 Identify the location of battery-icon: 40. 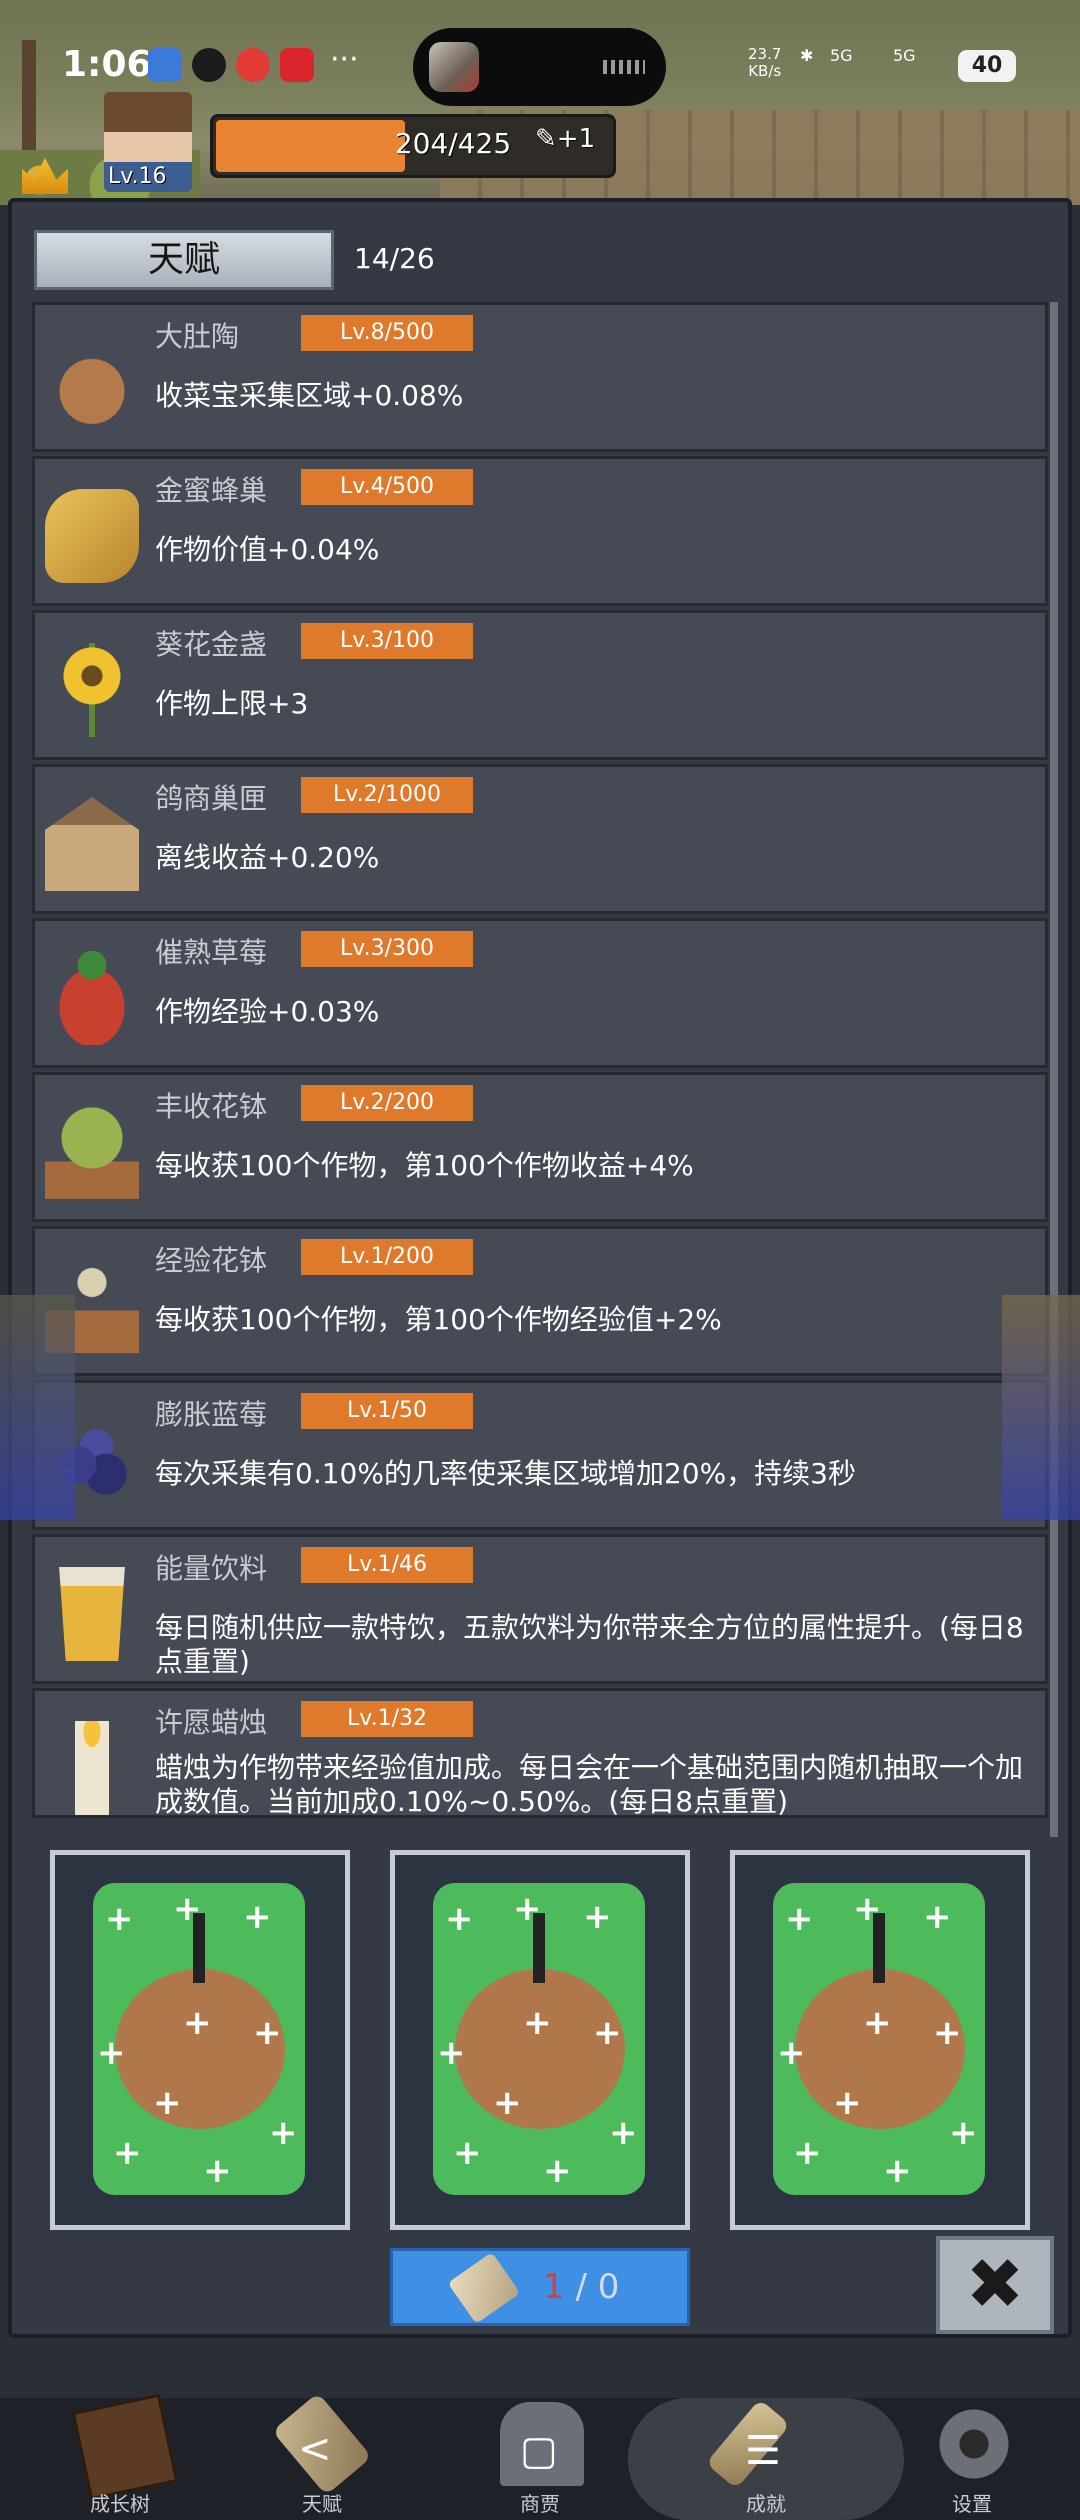
(987, 66).